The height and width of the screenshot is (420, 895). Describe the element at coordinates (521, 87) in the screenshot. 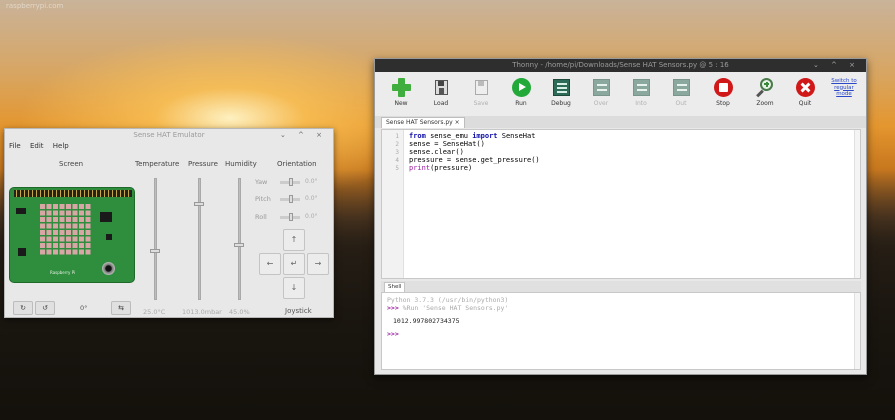

I see `run-play-icon` at that location.